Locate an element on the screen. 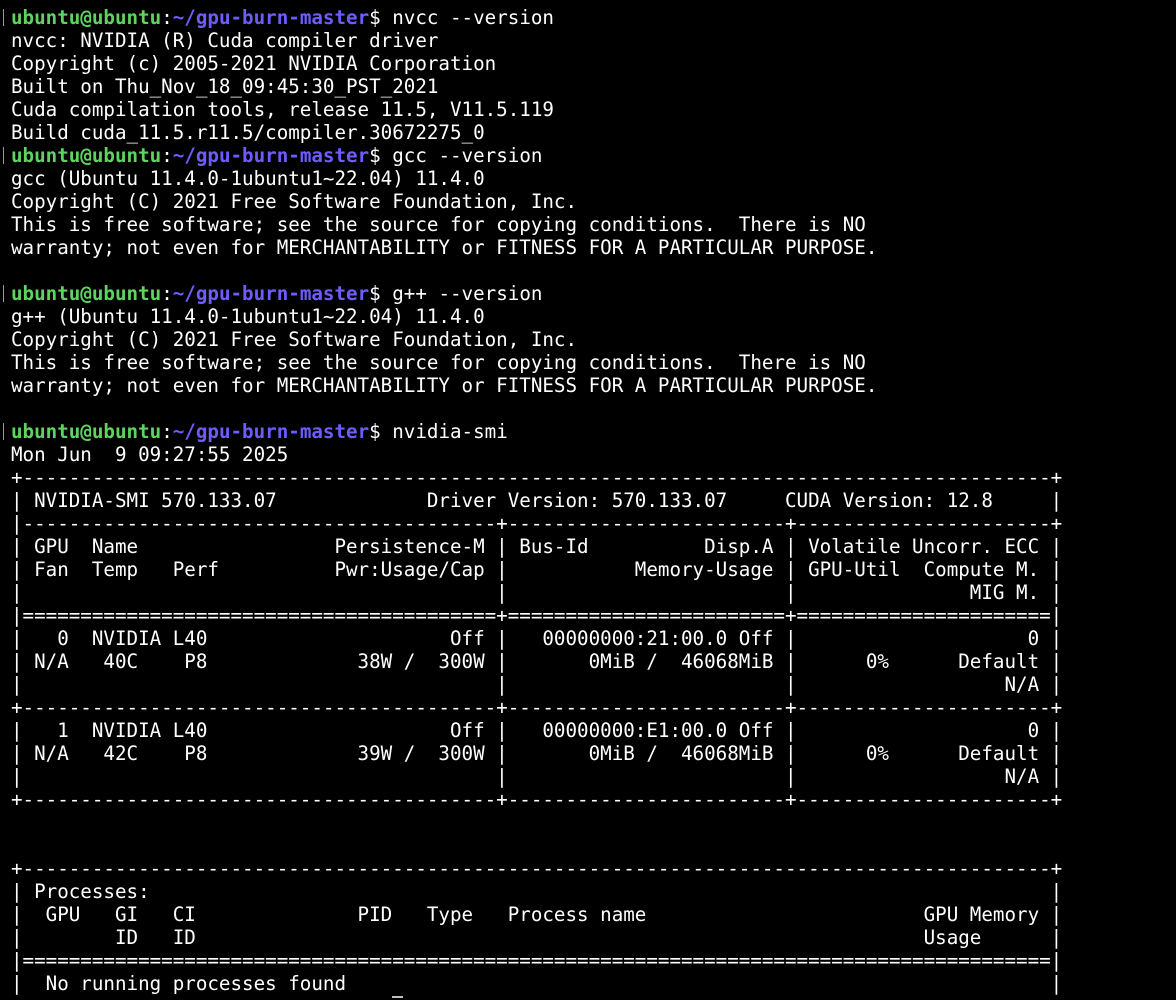  output-line: | Processes: | is located at coordinates (537, 891).